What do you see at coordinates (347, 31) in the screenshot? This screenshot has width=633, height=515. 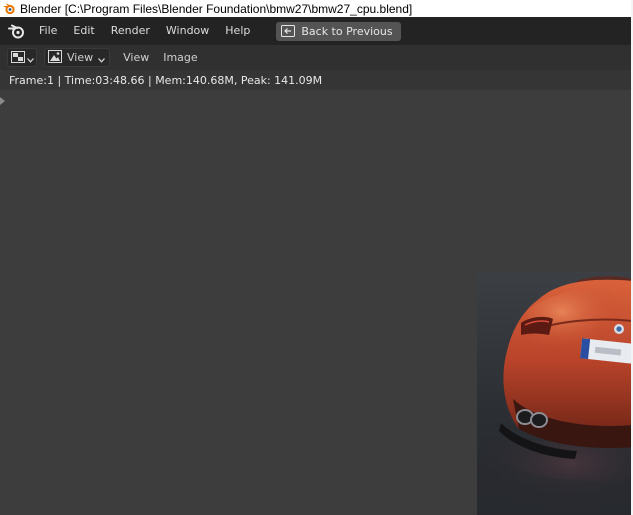 I see `back-to-previous-label: Back to Previous` at bounding box center [347, 31].